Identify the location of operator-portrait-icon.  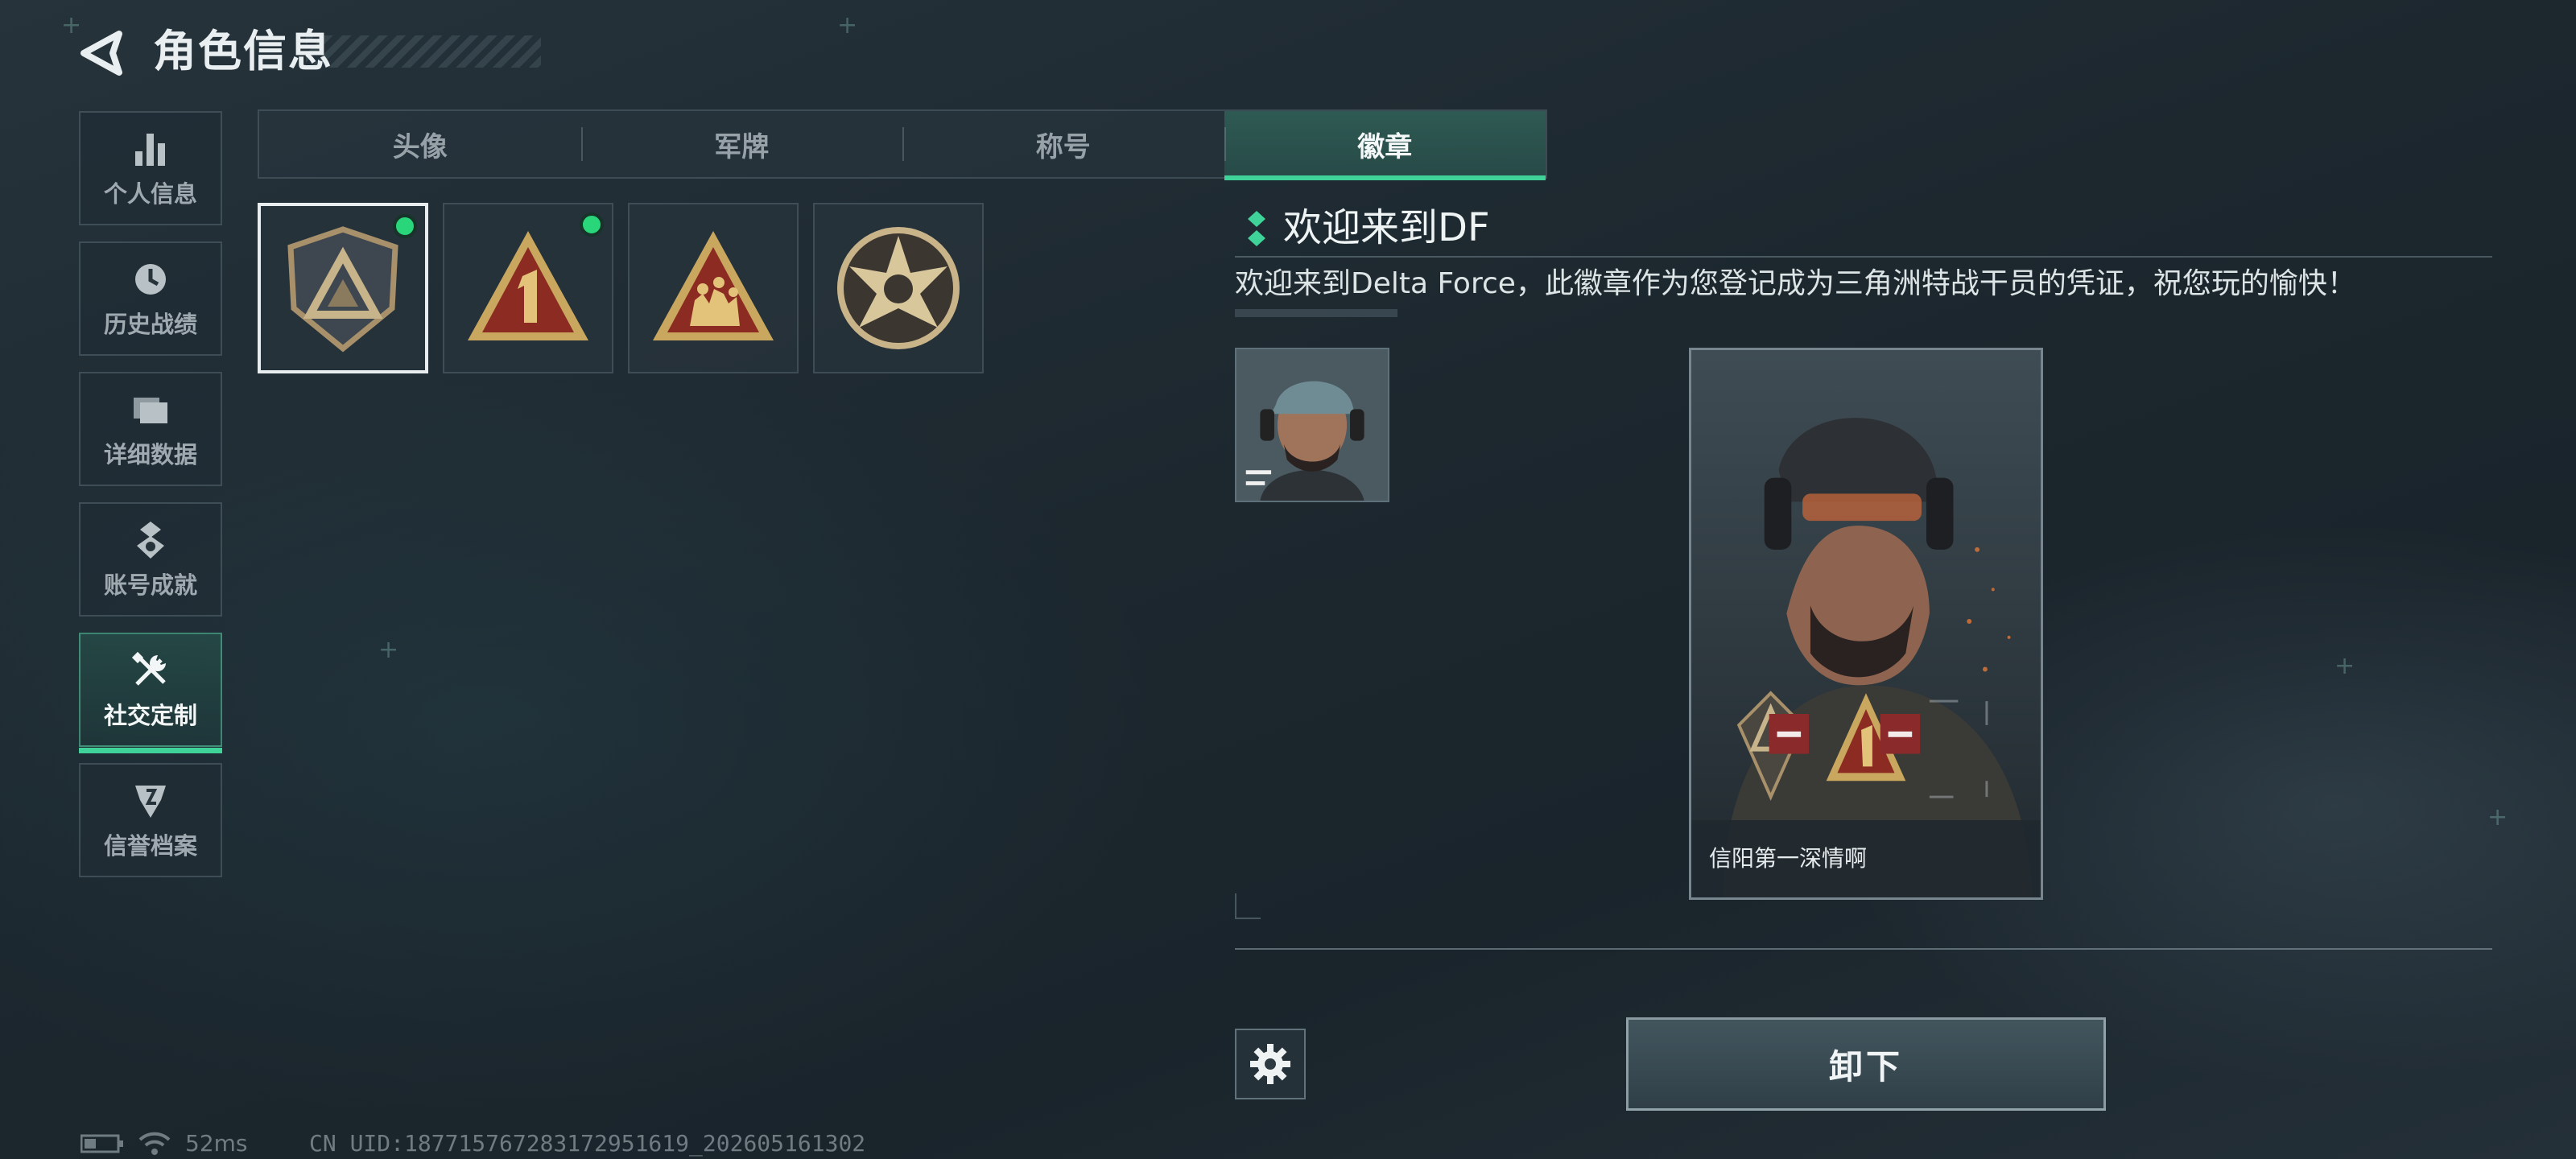
(1312, 425).